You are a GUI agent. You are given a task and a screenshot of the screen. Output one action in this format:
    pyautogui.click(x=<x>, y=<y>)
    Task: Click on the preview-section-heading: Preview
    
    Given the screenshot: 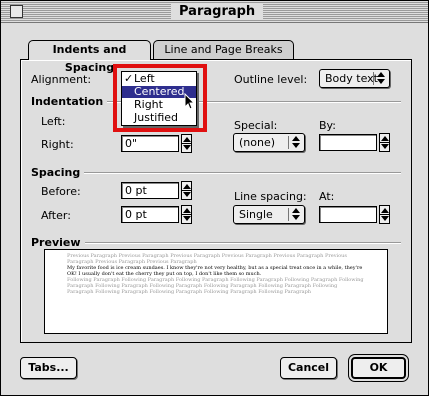 What is the action you would take?
    pyautogui.click(x=58, y=242)
    